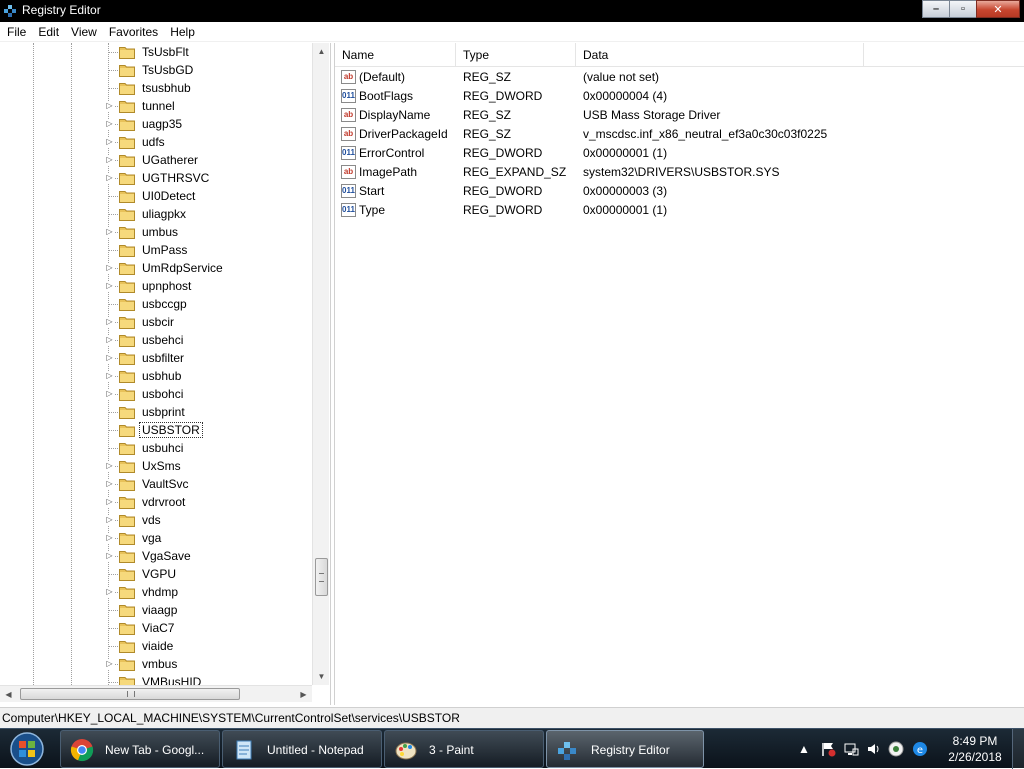 The image size is (1024, 769). Describe the element at coordinates (156, 448) in the screenshot. I see `tree-item: usbuhci` at that location.